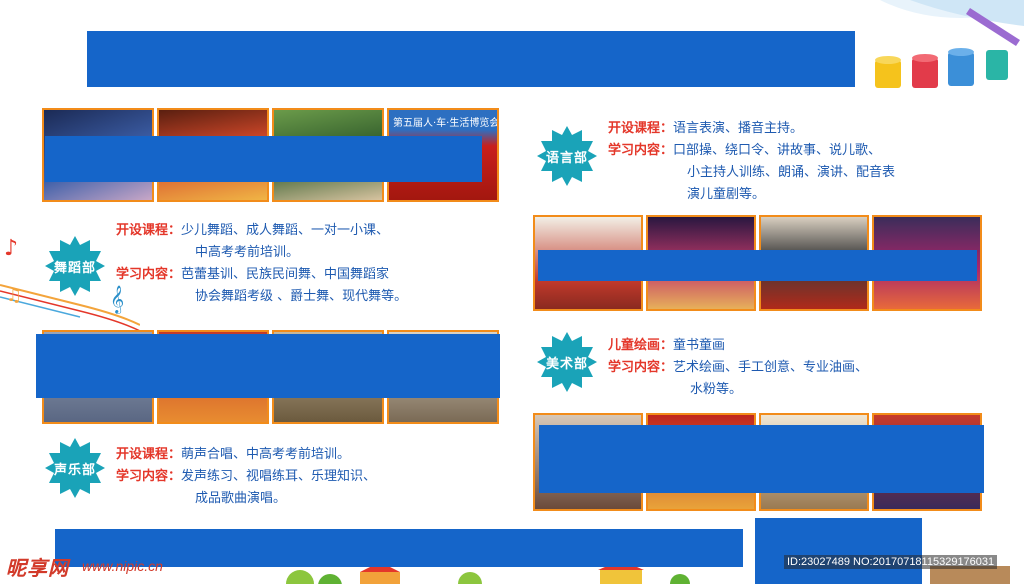 Image resolution: width=1024 pixels, height=584 pixels. What do you see at coordinates (891, 562) in the screenshot?
I see `watermark-id: ID:23027489 NO:20170718115329176031` at bounding box center [891, 562].